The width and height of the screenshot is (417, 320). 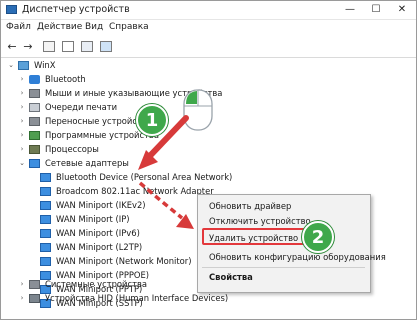 What do you see at coordinates (284, 221) in the screenshot?
I see `menu-disable-device: Отключить устройство` at bounding box center [284, 221].